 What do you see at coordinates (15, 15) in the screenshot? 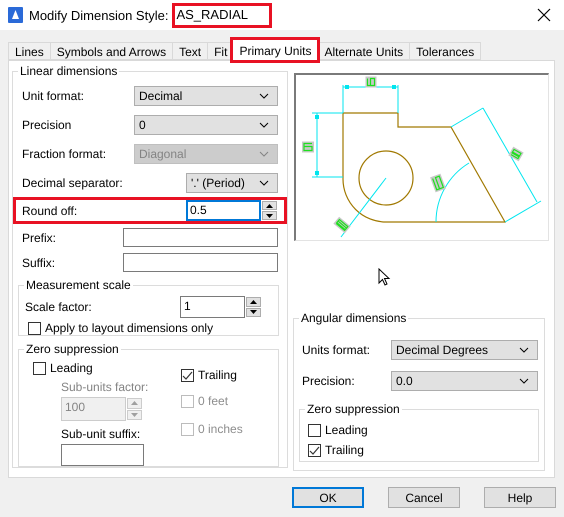
I see `app-icon` at bounding box center [15, 15].